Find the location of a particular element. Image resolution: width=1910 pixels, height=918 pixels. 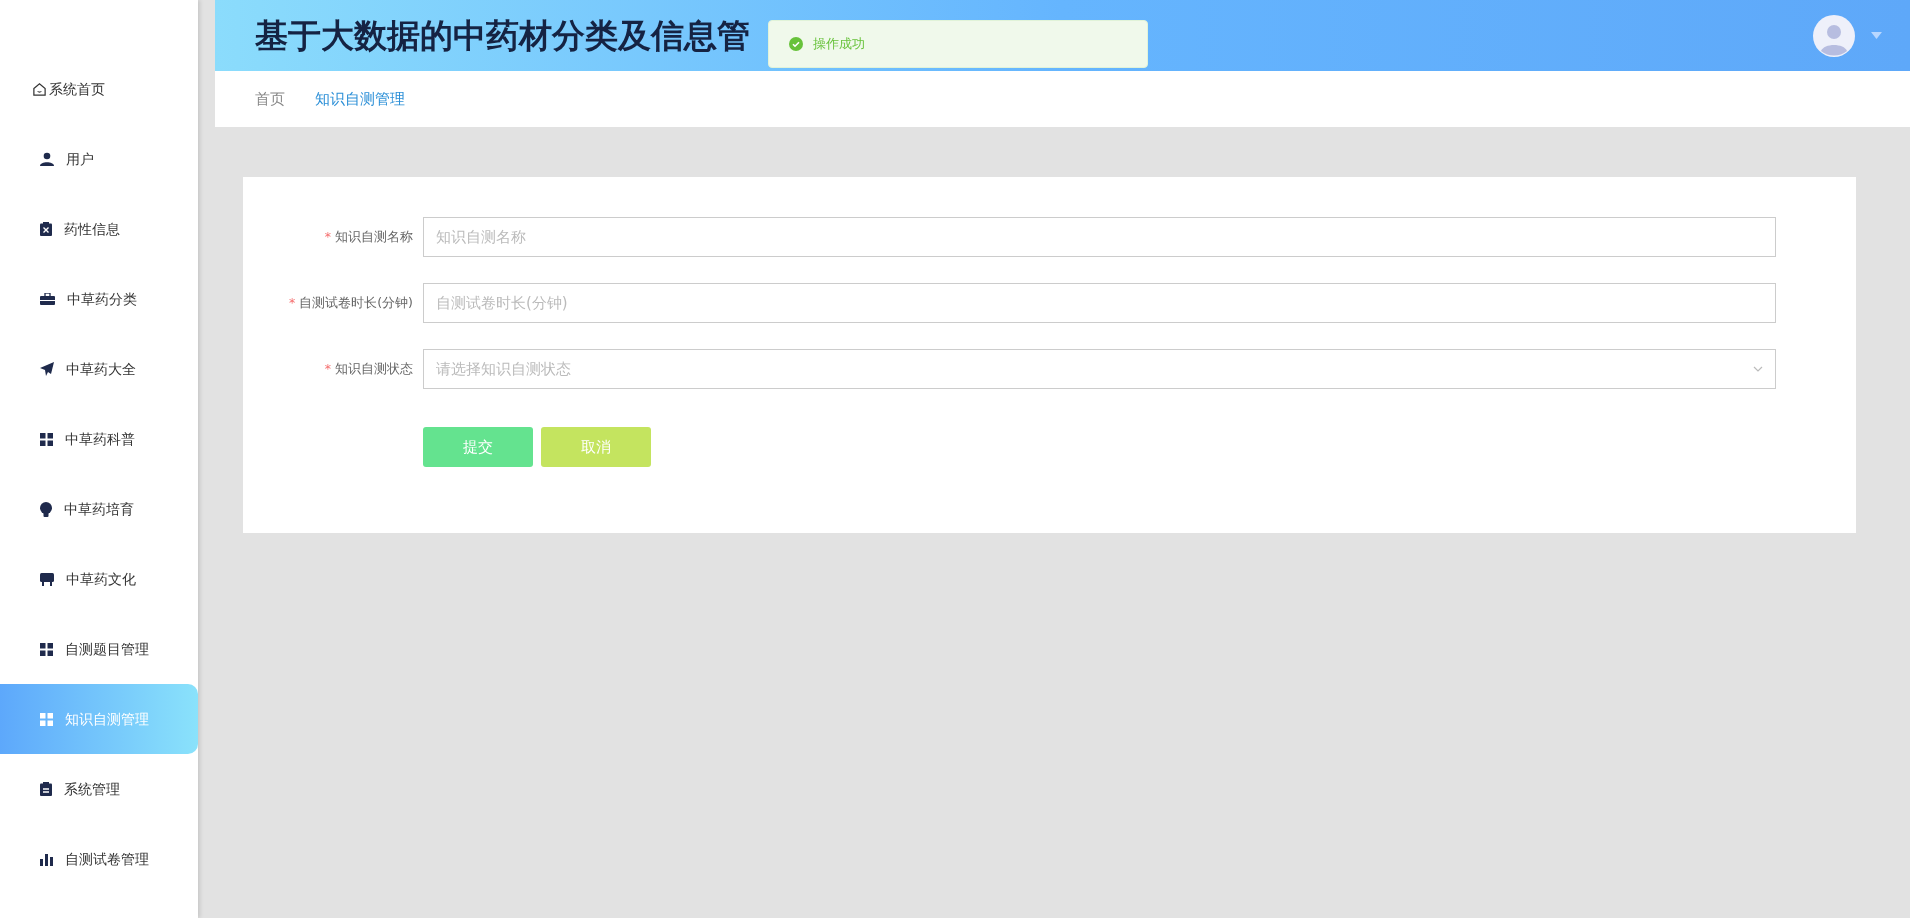

sidebar-item: 中草药分类 is located at coordinates (99, 299).